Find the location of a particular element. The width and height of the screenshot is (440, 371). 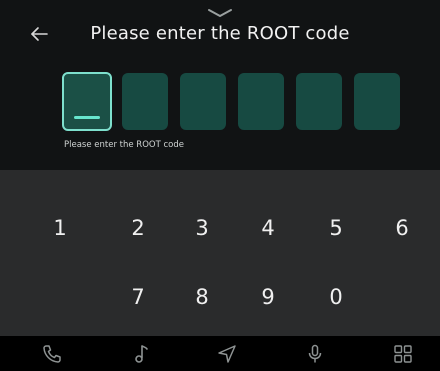

phone-icon is located at coordinates (52, 354).